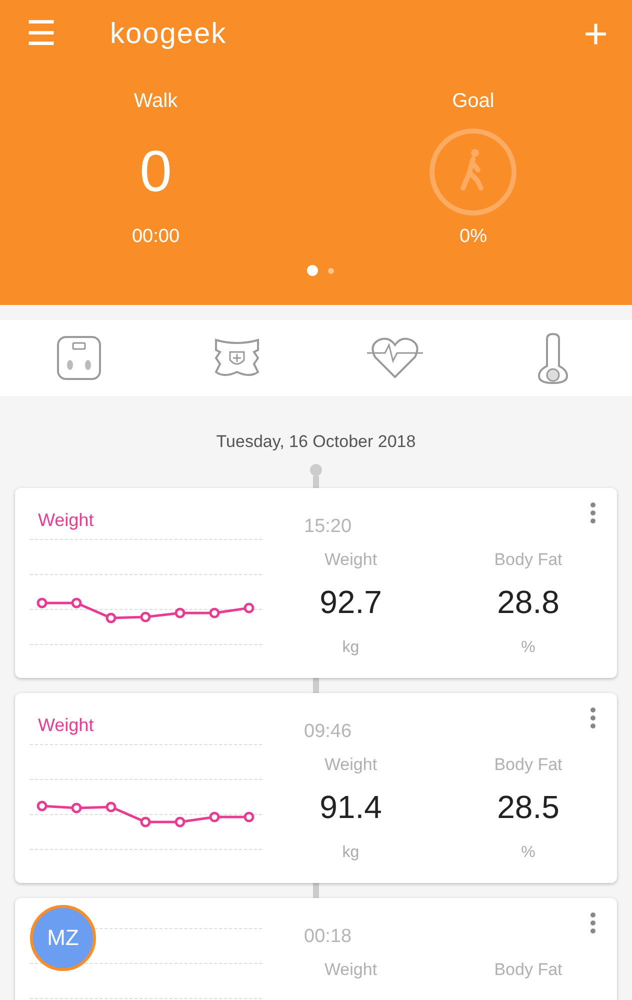  I want to click on user-avatar: MZ, so click(63, 938).